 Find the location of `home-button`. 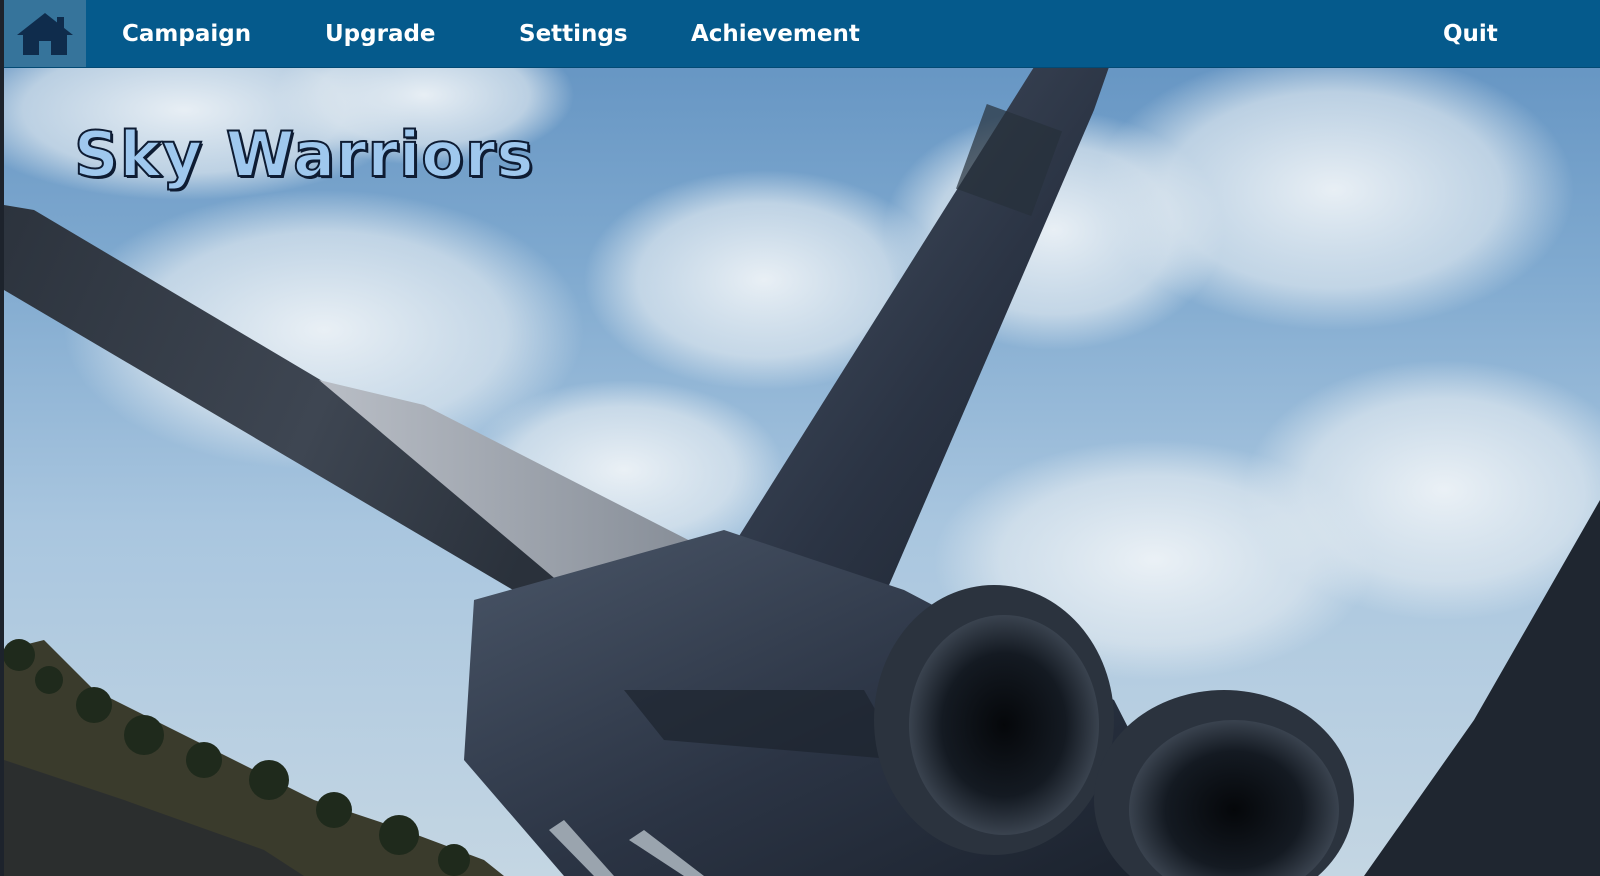

home-button is located at coordinates (45, 33).